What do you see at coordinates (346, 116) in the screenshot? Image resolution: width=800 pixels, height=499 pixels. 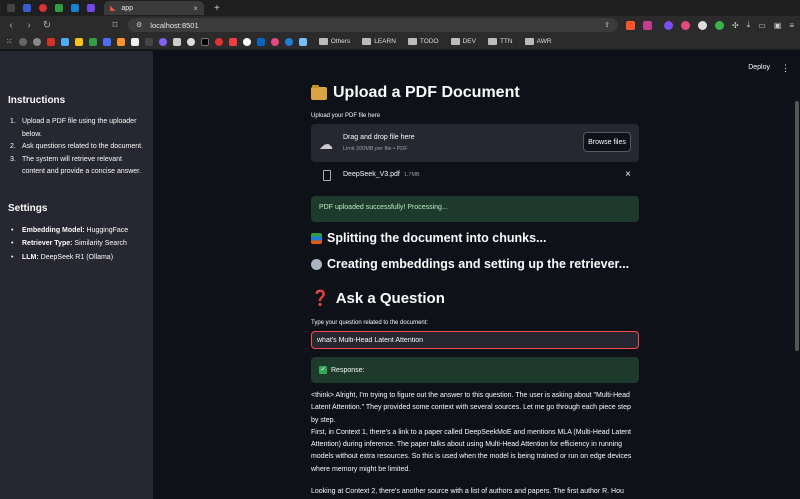 I see `upload-label: Upload your PDF file here` at bounding box center [346, 116].